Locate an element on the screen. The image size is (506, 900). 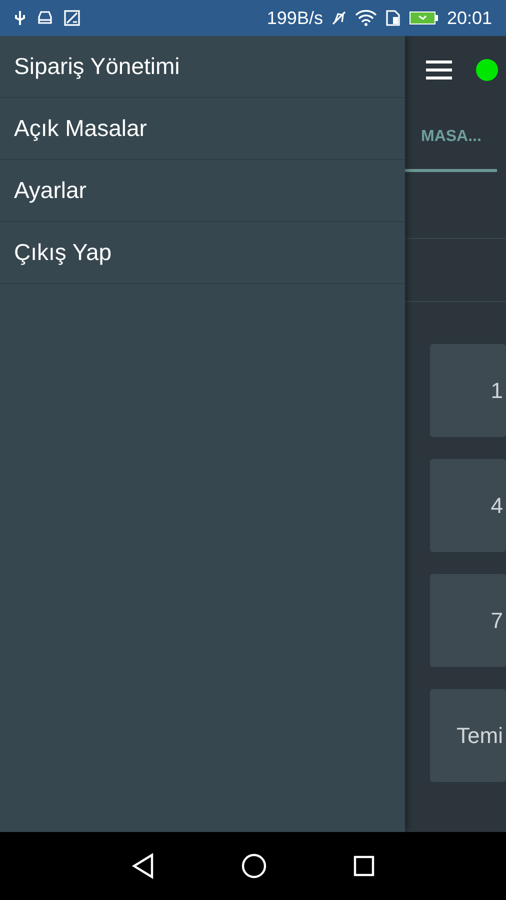
menu-icon is located at coordinates (439, 70).